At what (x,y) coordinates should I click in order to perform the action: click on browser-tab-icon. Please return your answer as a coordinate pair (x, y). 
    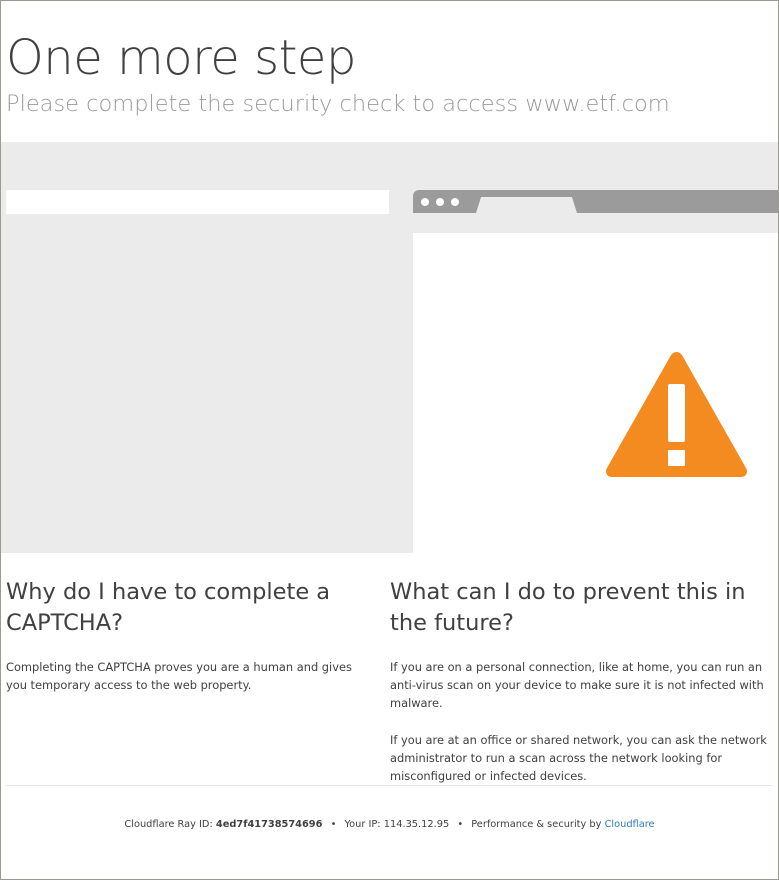
    Looking at the image, I should click on (526, 205).